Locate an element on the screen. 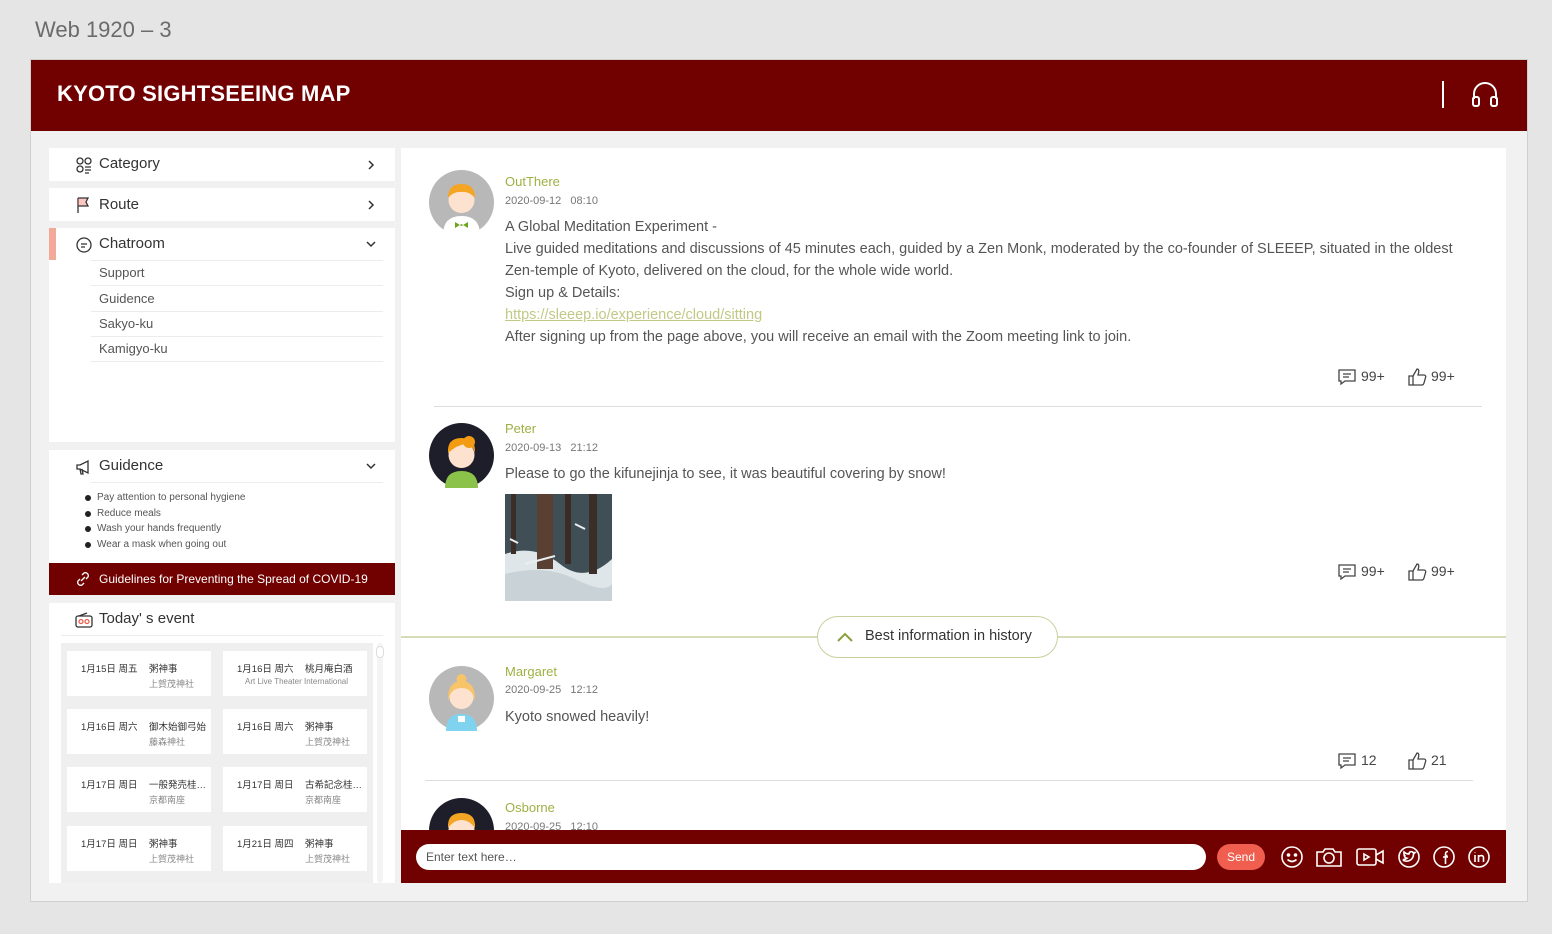  chatroom-item-guidence: Guidence is located at coordinates (237, 299).